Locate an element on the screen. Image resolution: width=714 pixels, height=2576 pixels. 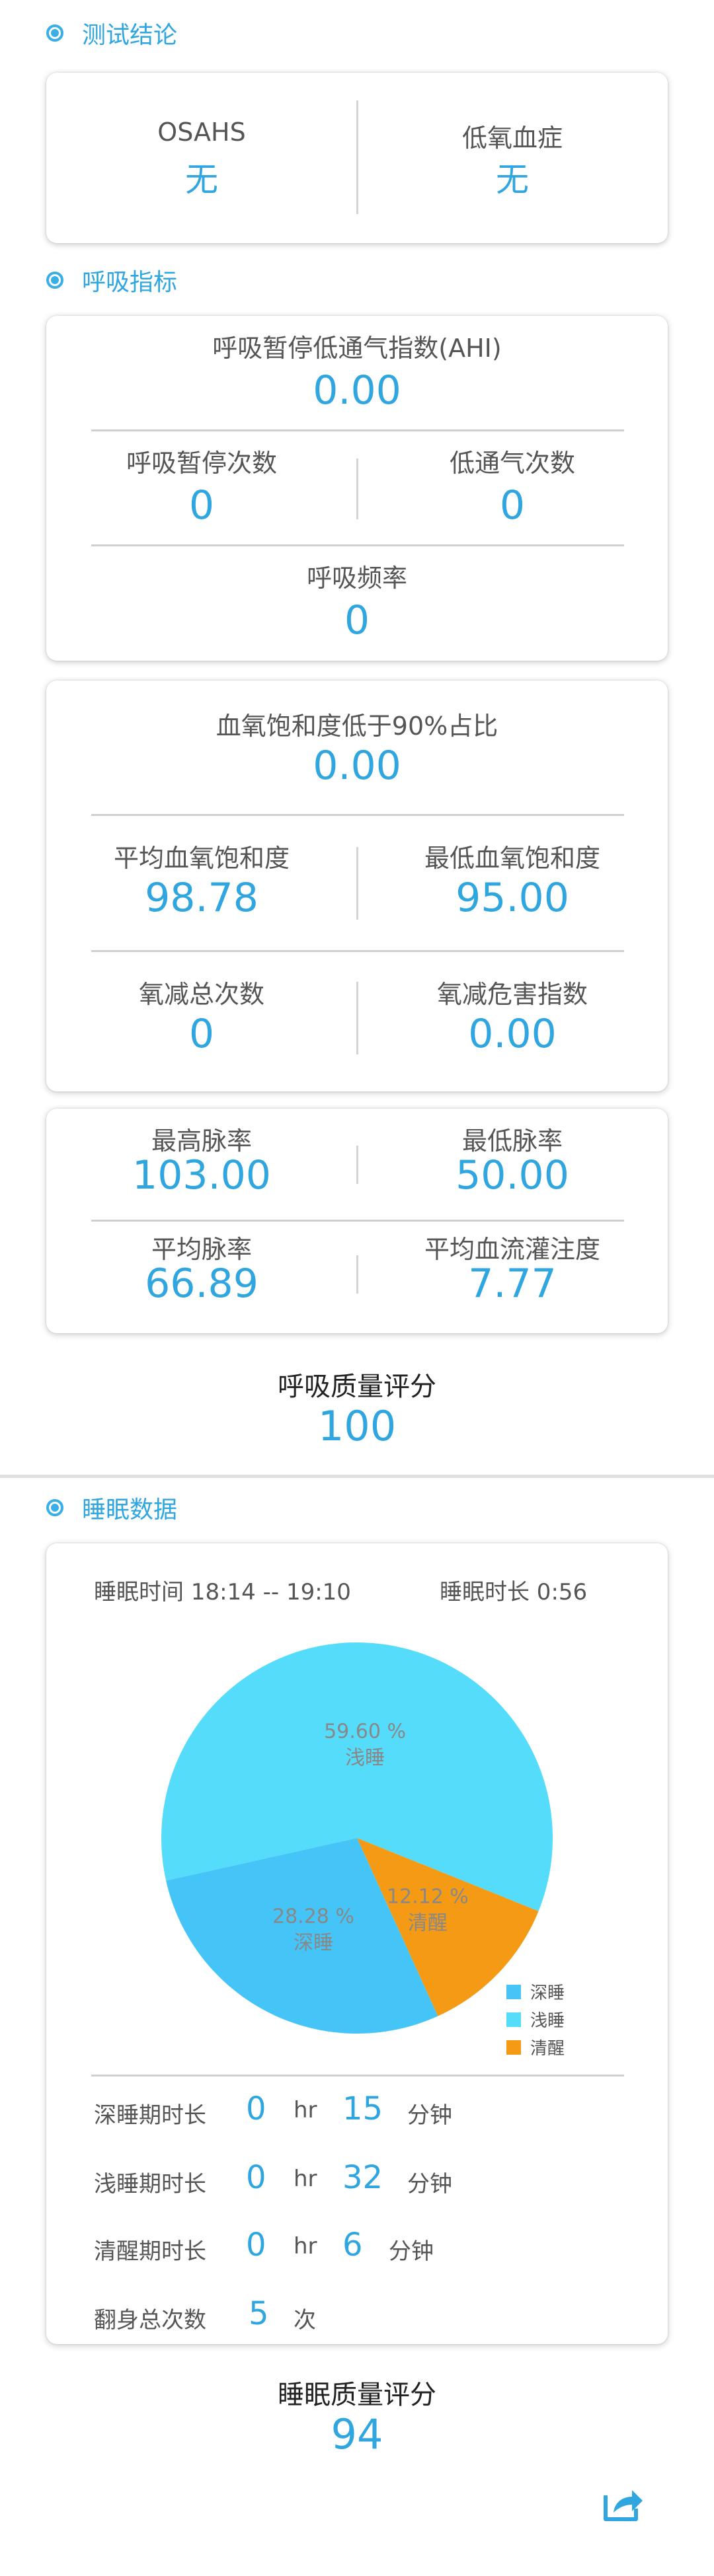
avg-pulse-value: 66.89 is located at coordinates (201, 1284).